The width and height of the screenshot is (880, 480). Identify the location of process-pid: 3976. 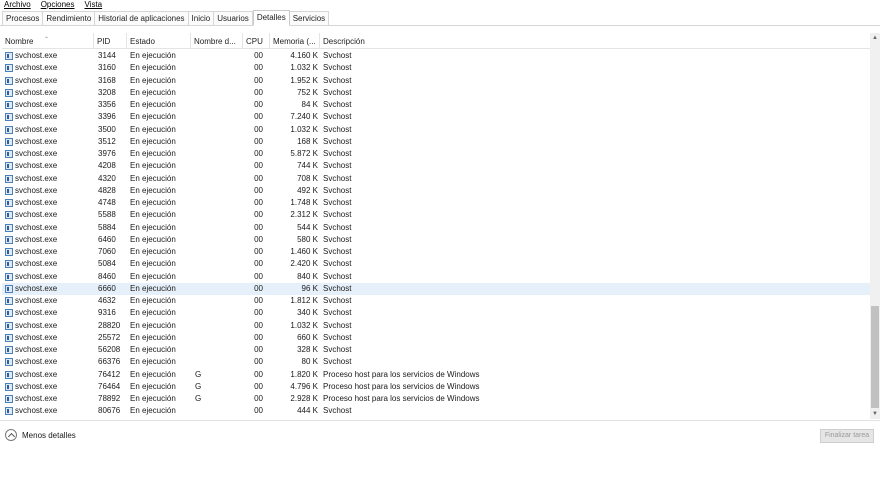
(107, 153).